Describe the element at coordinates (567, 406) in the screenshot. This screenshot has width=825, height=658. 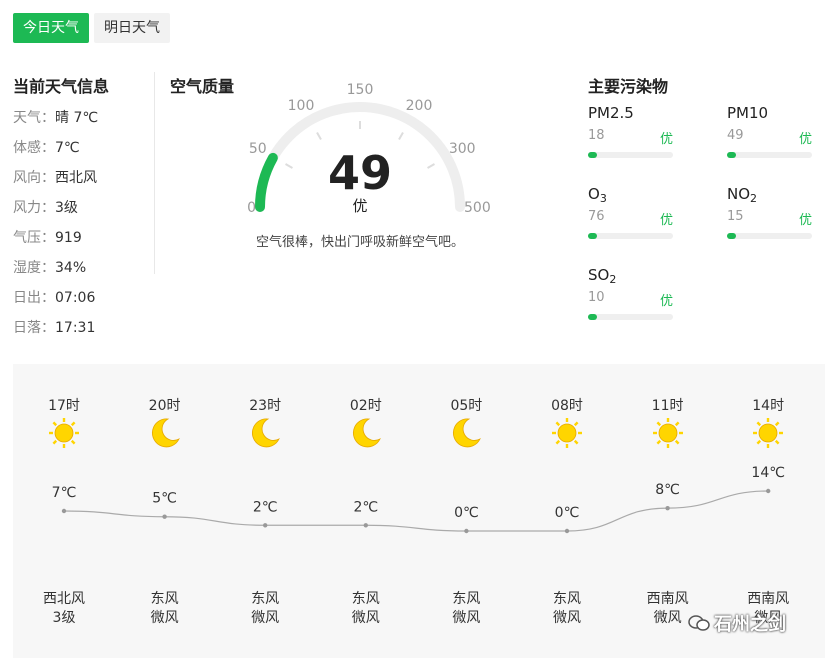
I see `forecast-time: 08时` at that location.